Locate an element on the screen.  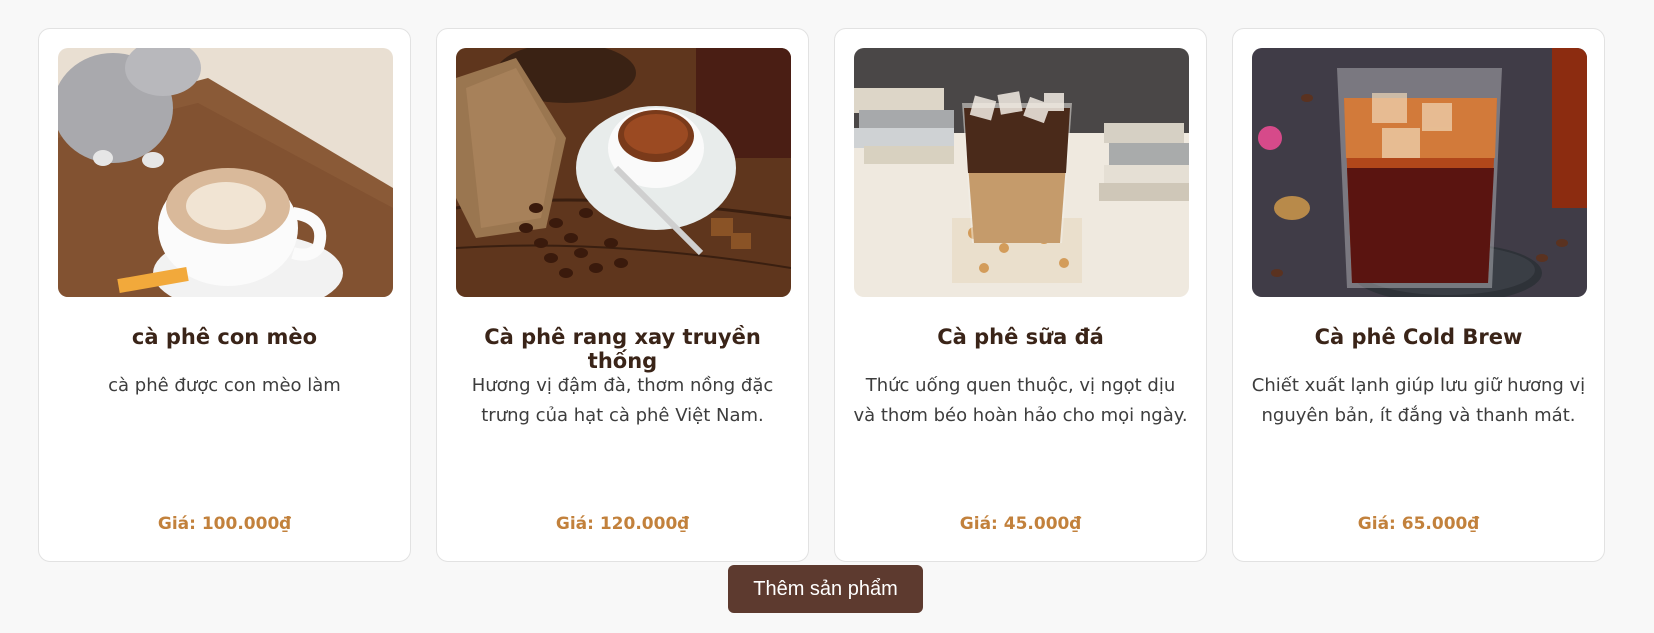
product-price: Giá: 120.000₫ is located at coordinates (622, 524).